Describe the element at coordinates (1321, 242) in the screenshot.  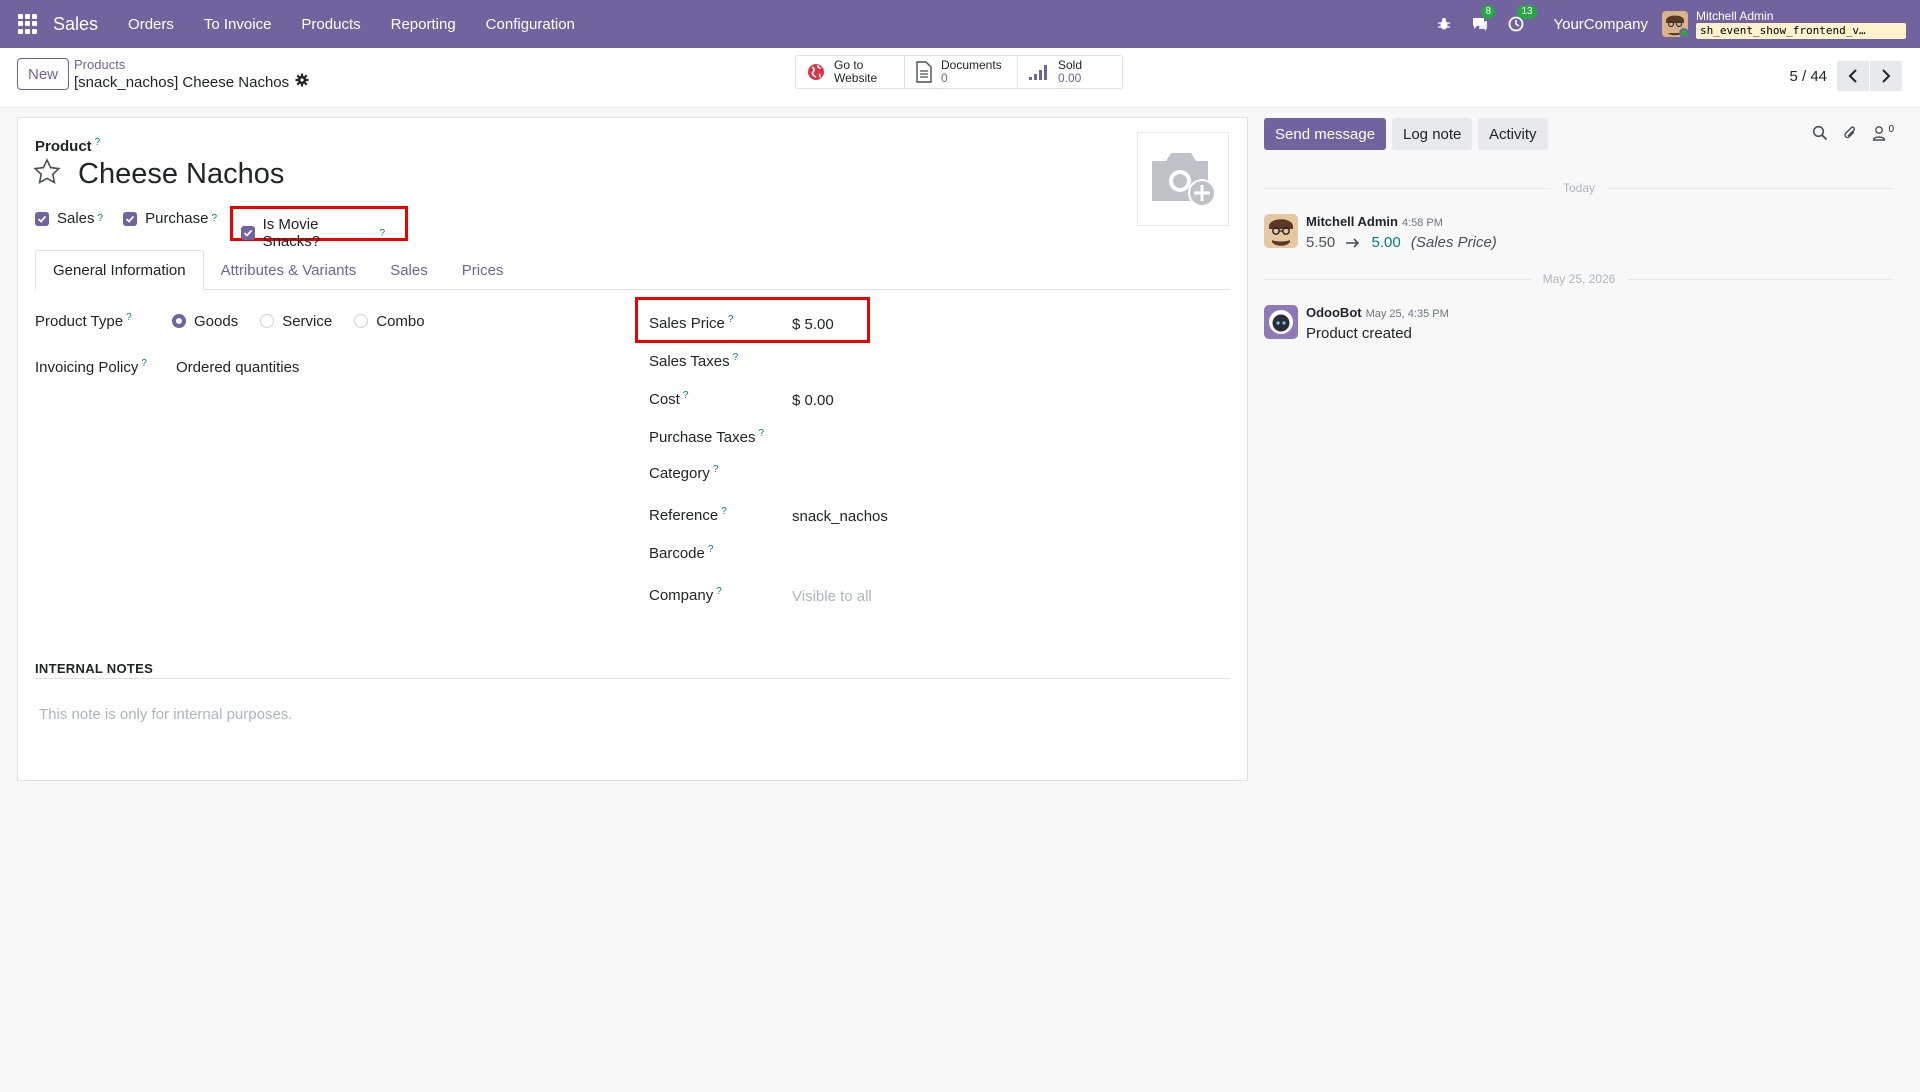
I see `old-value: 5.50` at that location.